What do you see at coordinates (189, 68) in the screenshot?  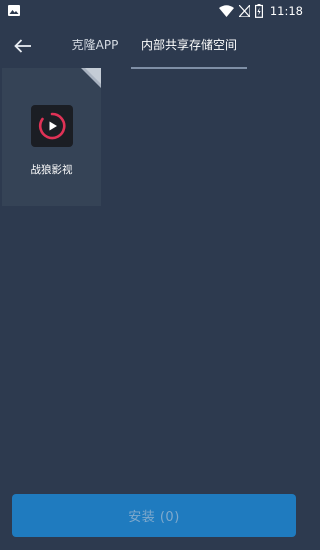 I see `active-tab-indicator` at bounding box center [189, 68].